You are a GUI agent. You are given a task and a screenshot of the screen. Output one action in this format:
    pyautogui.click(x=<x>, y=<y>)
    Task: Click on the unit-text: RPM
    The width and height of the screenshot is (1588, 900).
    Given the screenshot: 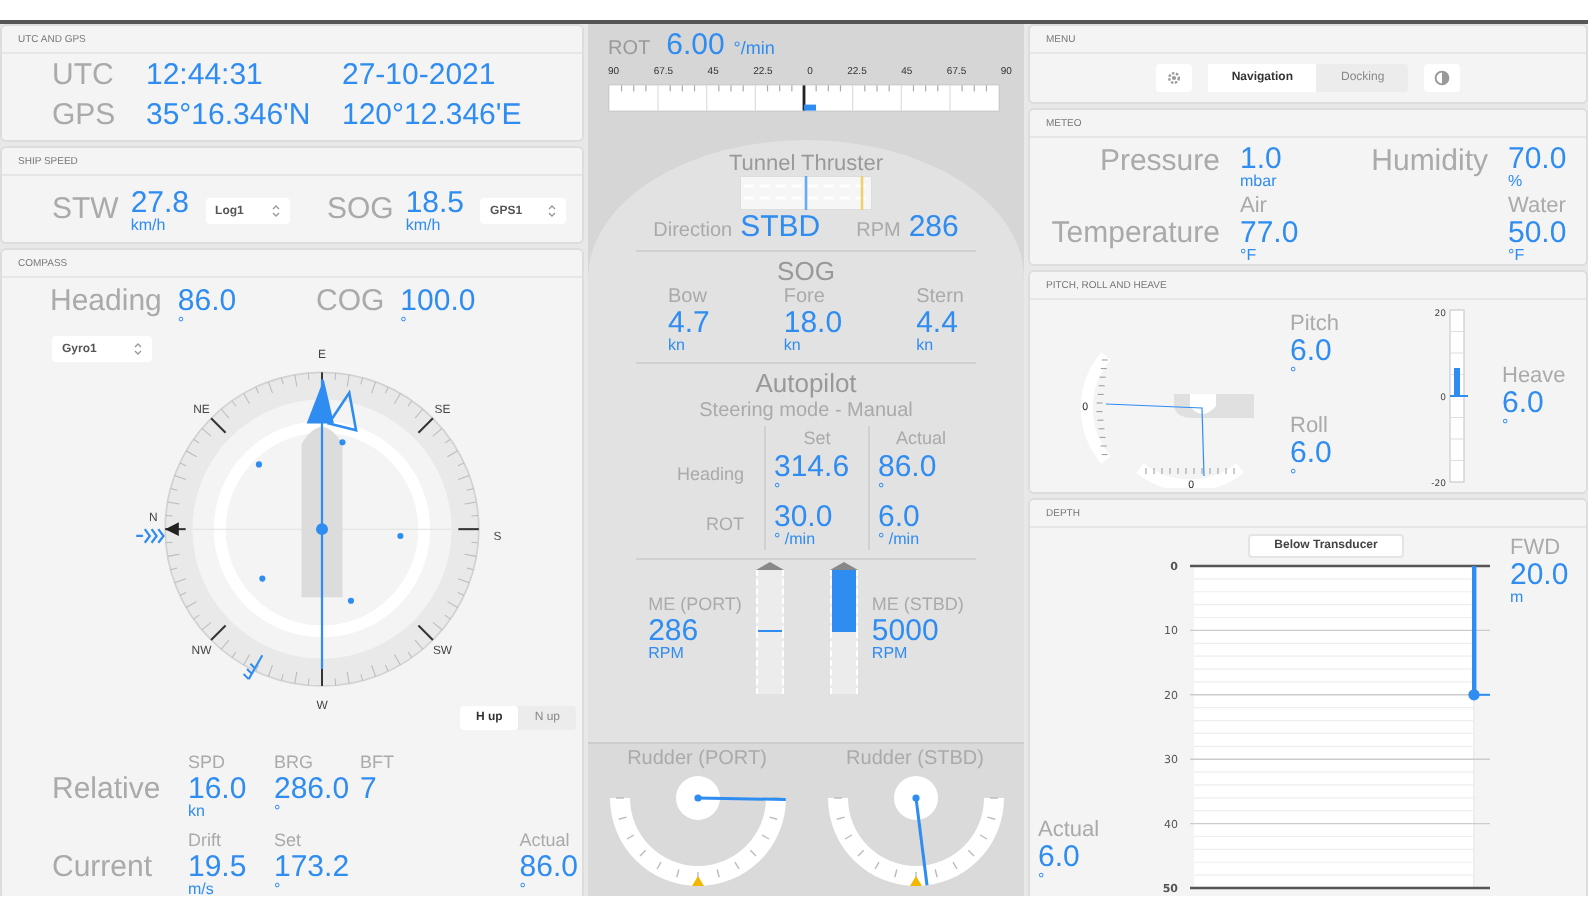 What is the action you would take?
    pyautogui.click(x=667, y=653)
    